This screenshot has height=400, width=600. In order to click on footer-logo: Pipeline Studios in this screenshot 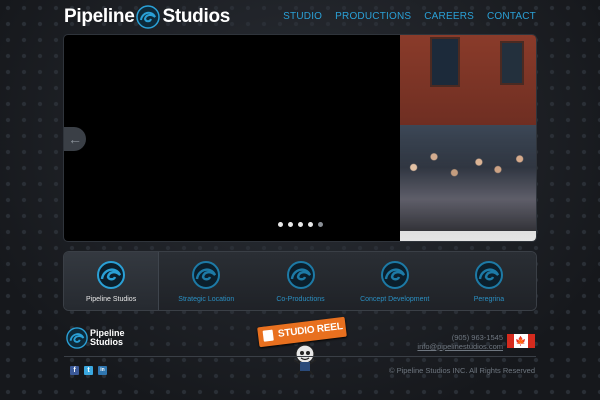, I will do `click(95, 338)`.